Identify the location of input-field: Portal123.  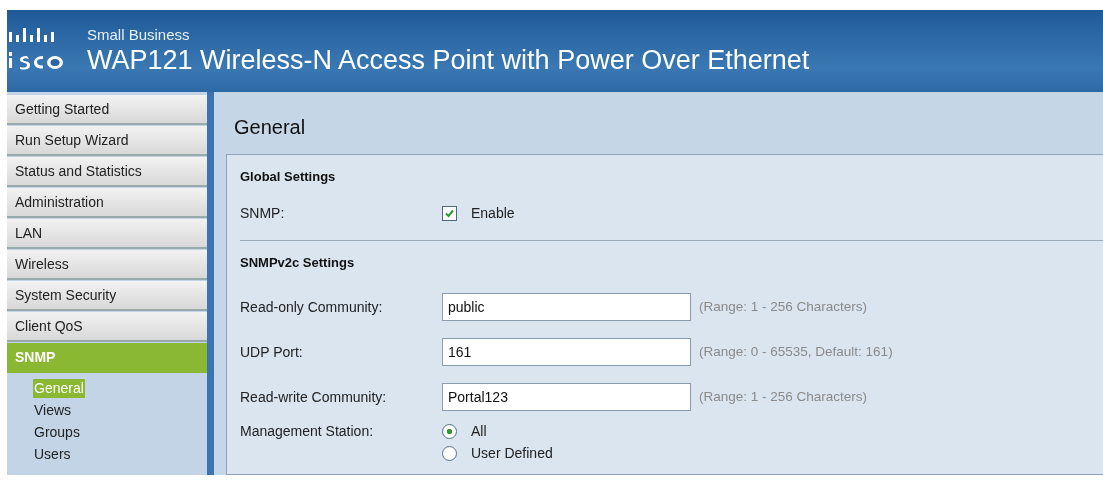
(566, 396).